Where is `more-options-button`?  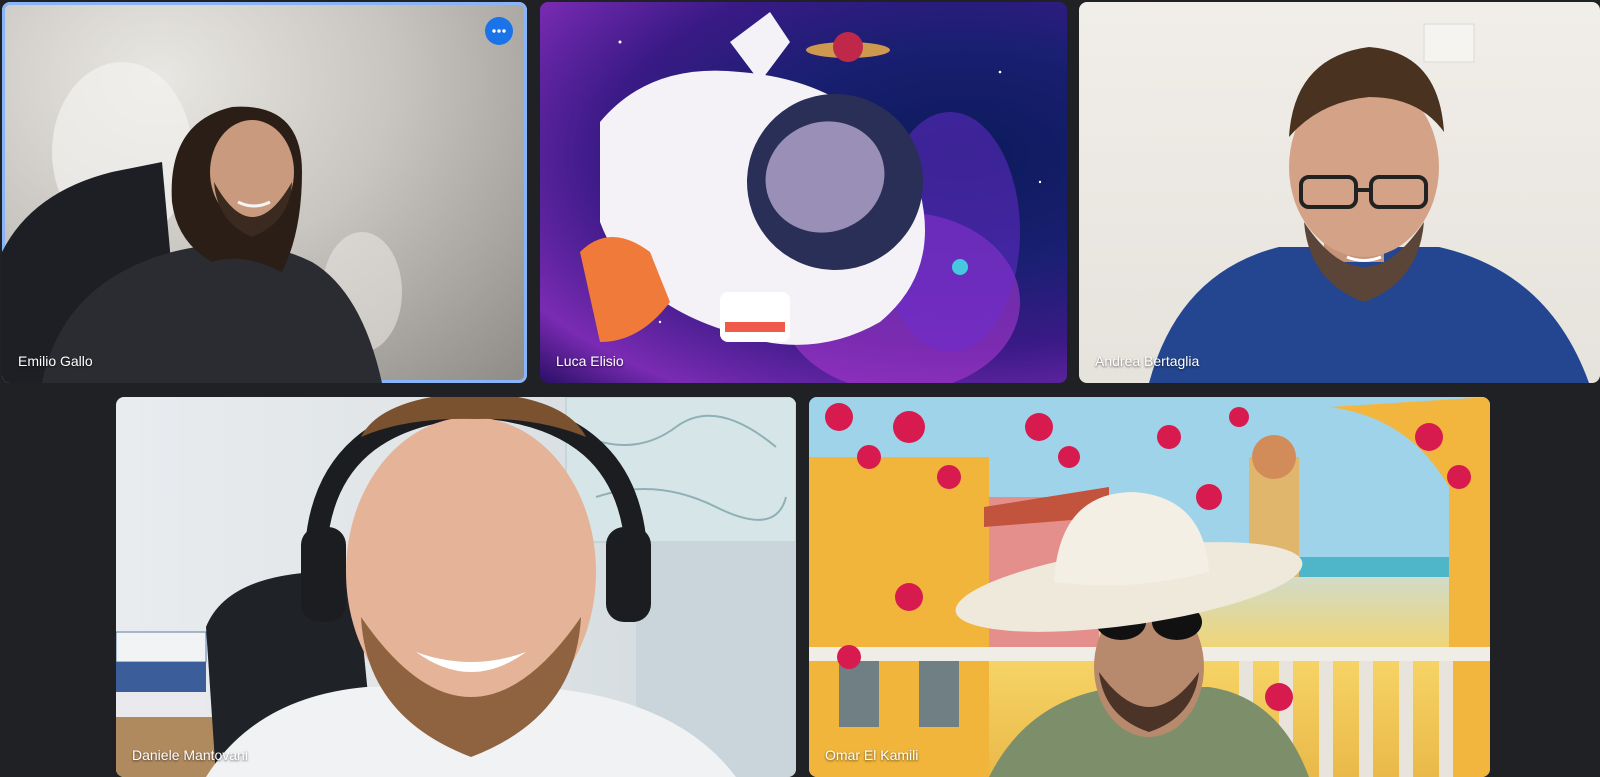
more-options-button is located at coordinates (499, 31).